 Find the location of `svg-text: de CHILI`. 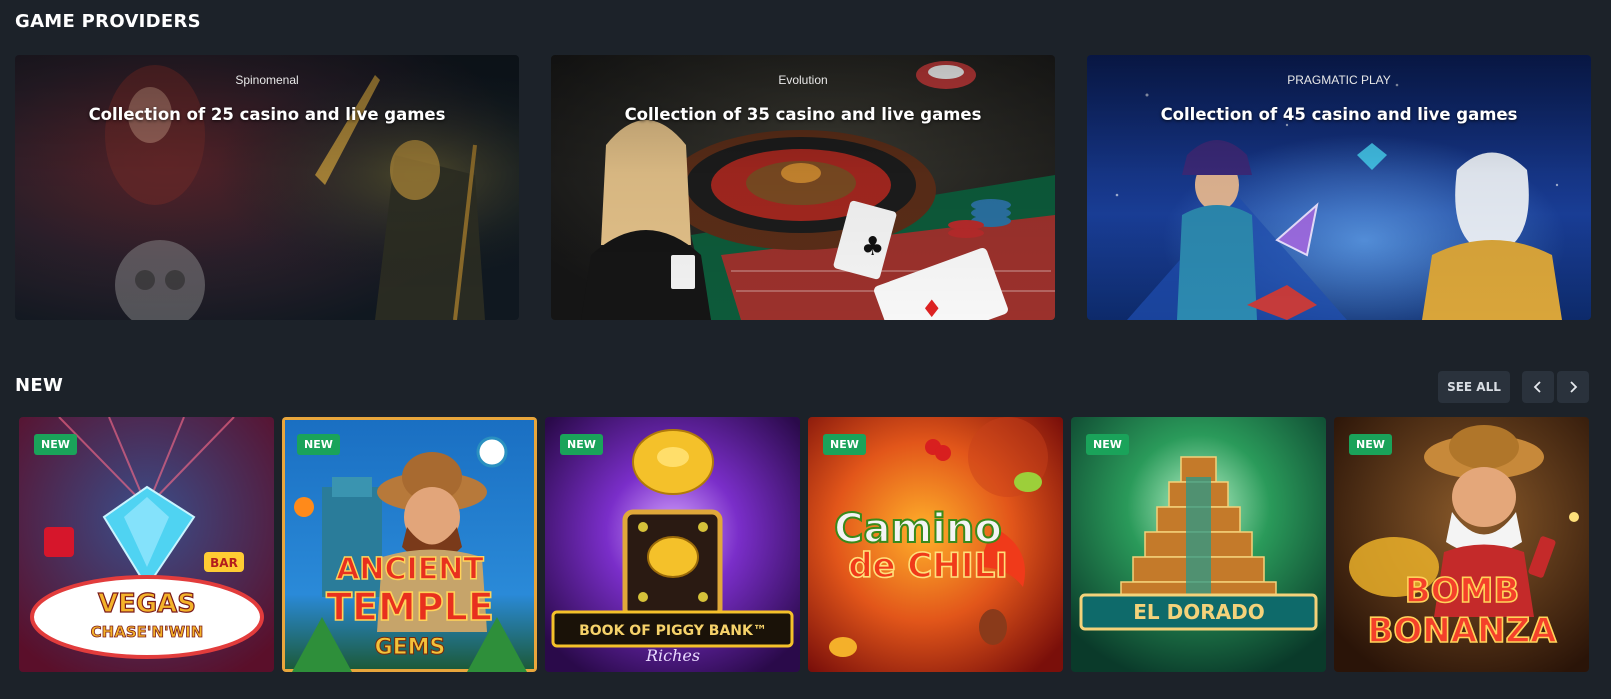

svg-text: de CHILI is located at coordinates (928, 566).